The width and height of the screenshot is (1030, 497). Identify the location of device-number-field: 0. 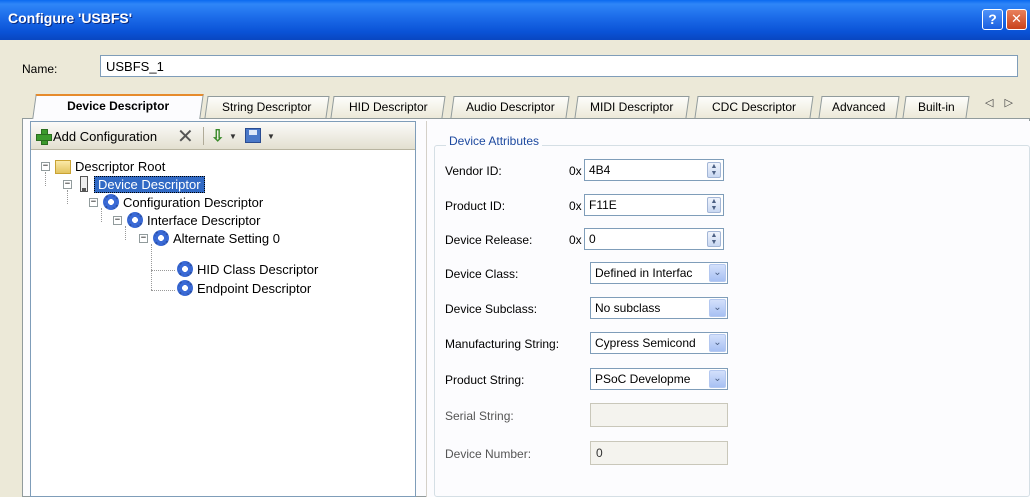
(659, 453).